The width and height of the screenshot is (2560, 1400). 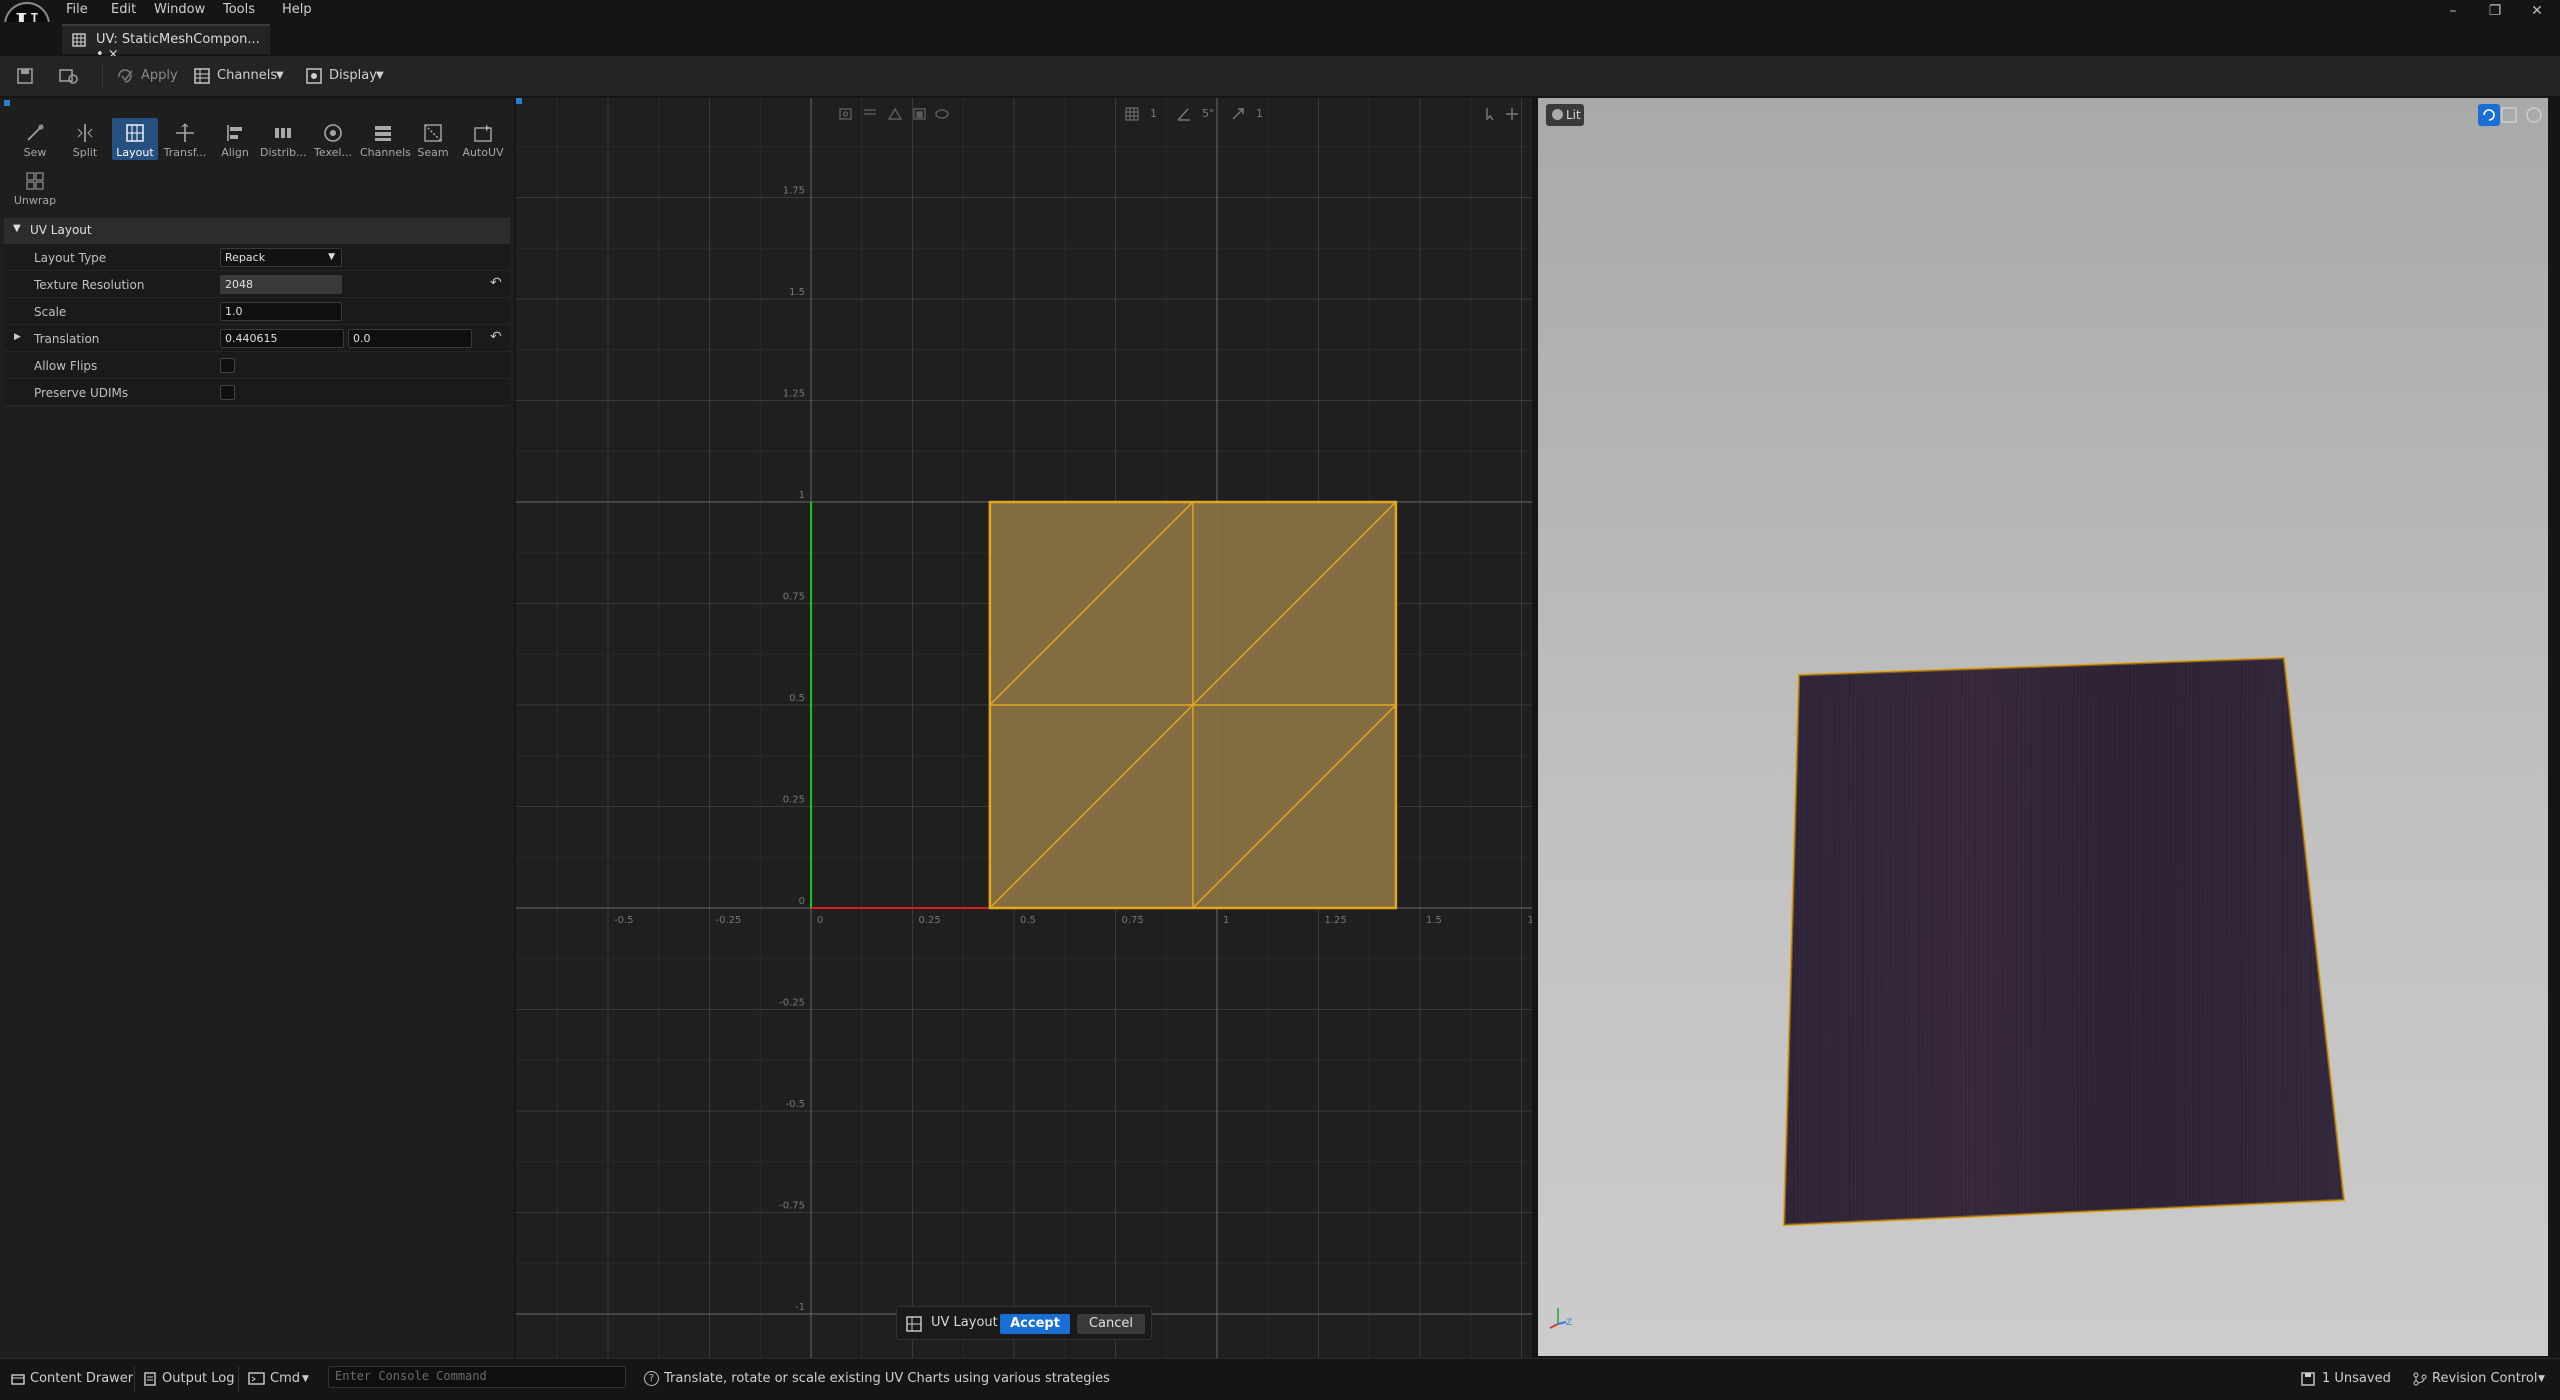 I want to click on tool-unwrap: Unwrap, so click(x=35, y=186).